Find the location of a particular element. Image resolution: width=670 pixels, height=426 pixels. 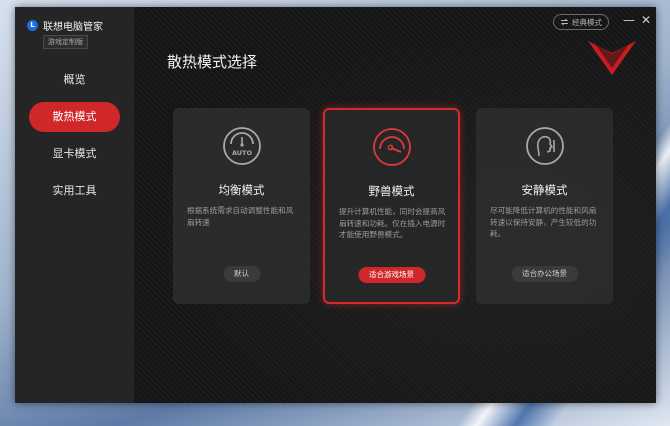

card-title: 均衡模式 is located at coordinates (241, 190).